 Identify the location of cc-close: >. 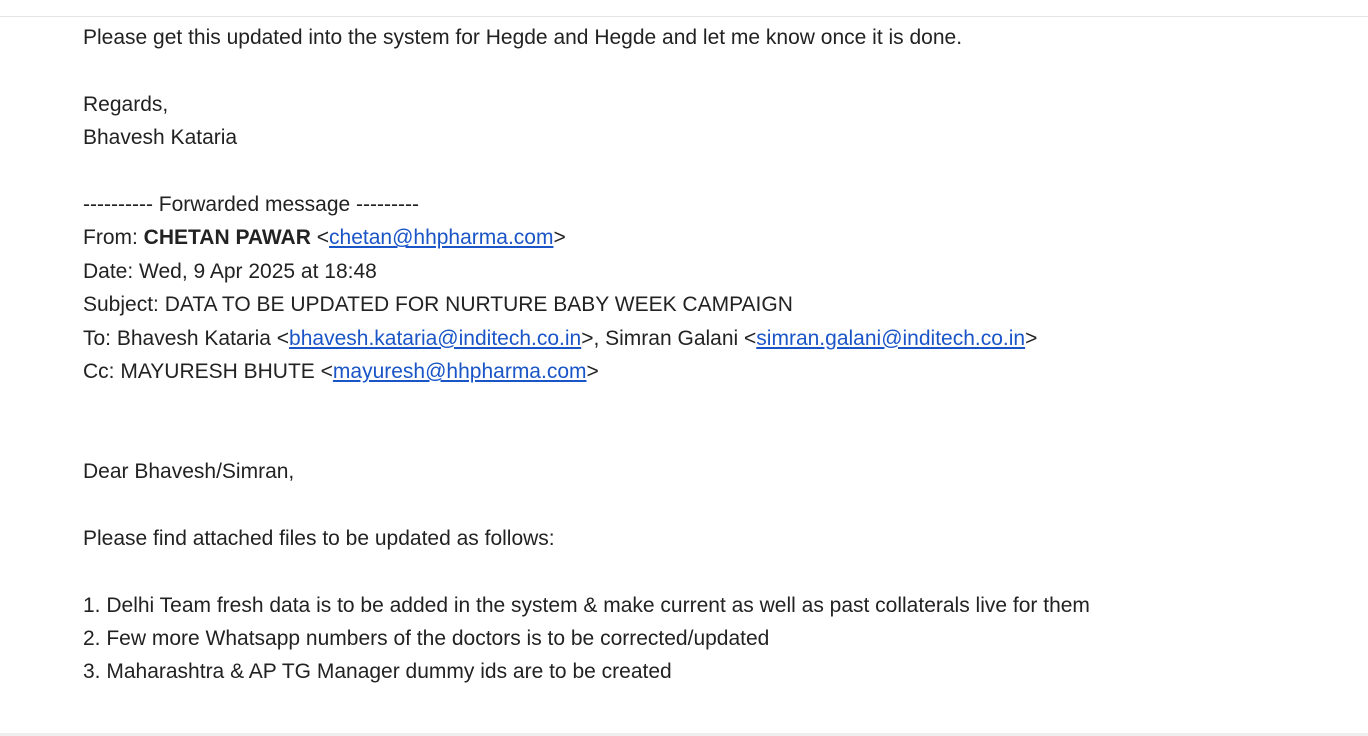
(592, 371).